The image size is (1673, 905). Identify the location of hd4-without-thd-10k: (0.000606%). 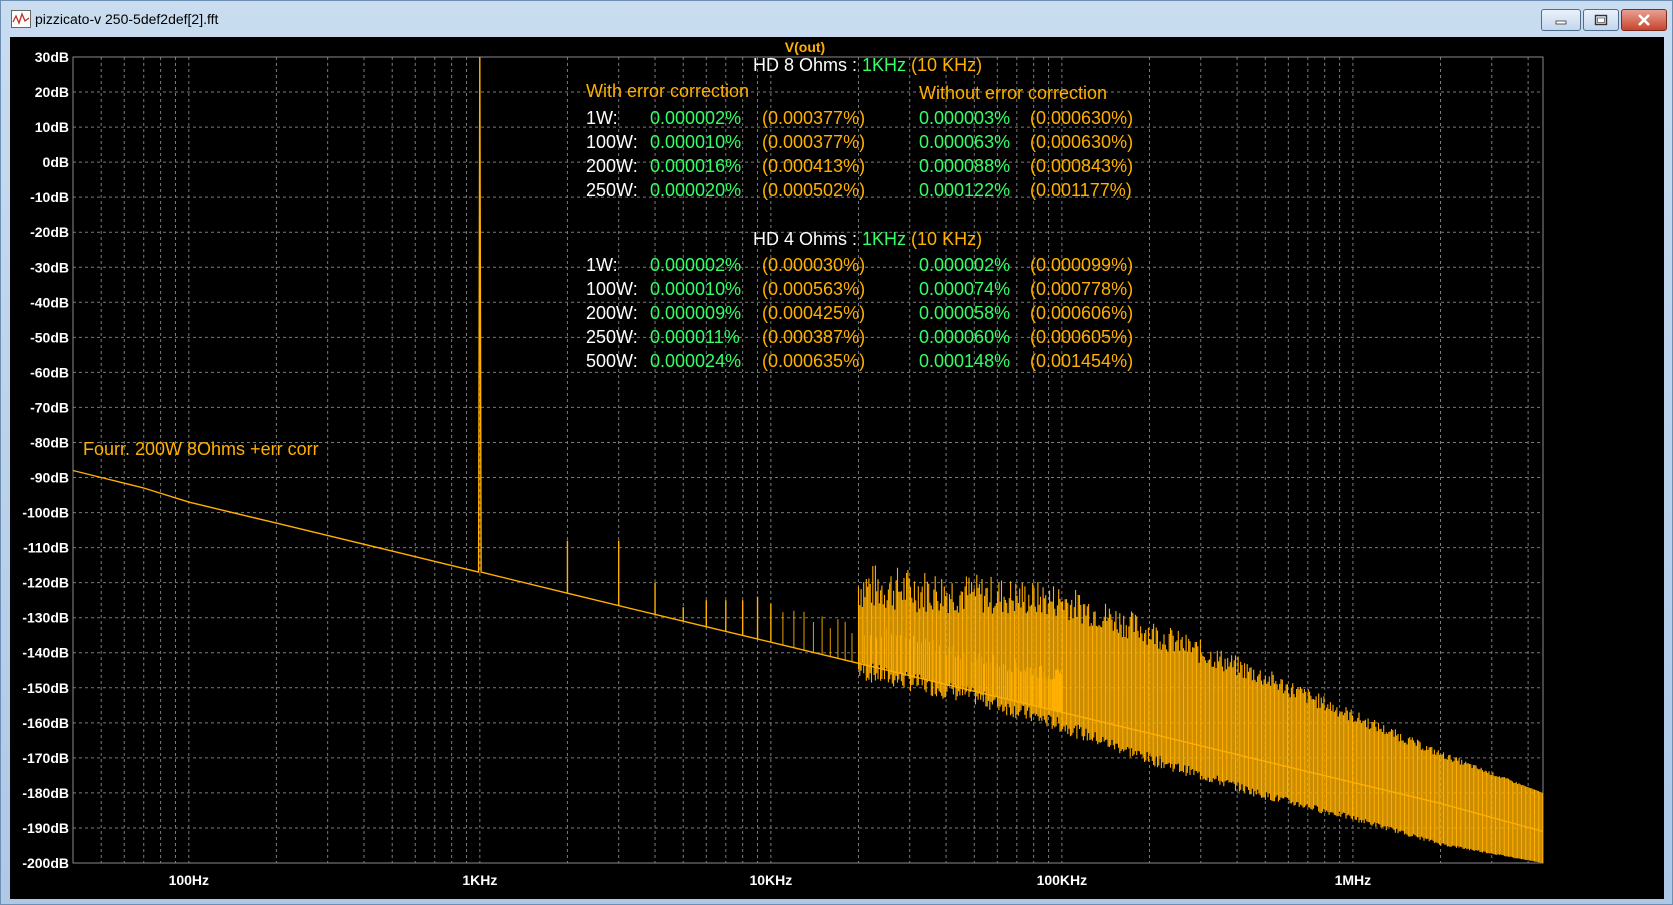
(1081, 313).